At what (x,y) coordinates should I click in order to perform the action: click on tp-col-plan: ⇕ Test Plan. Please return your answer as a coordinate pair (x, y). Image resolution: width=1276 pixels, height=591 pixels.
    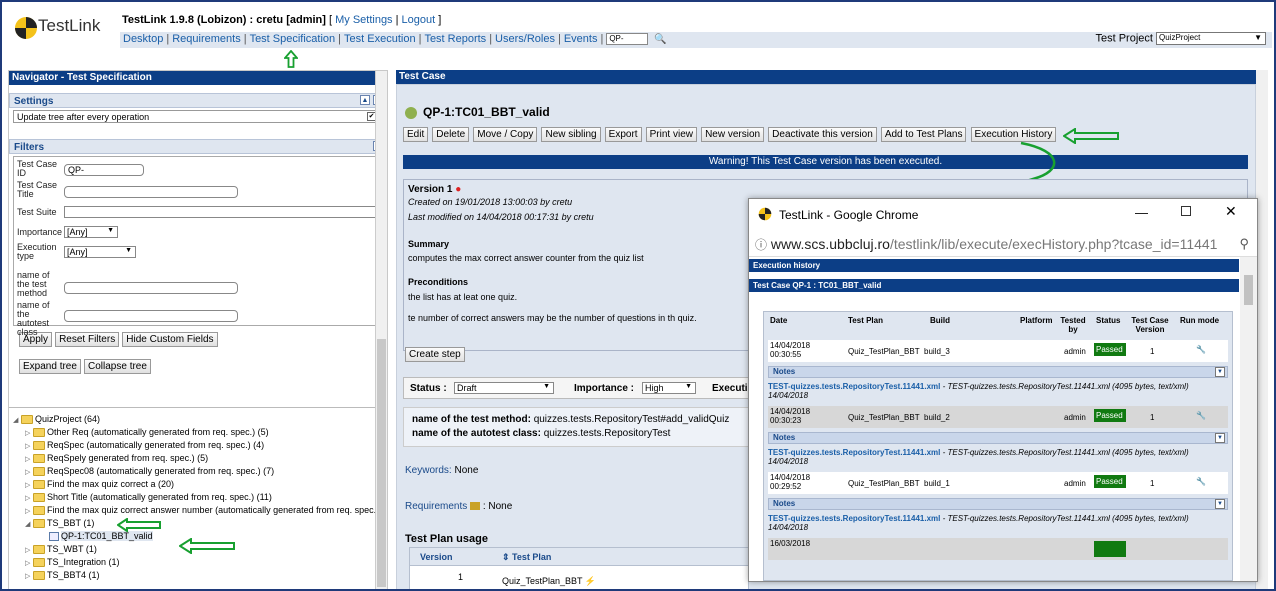
    Looking at the image, I should click on (526, 557).